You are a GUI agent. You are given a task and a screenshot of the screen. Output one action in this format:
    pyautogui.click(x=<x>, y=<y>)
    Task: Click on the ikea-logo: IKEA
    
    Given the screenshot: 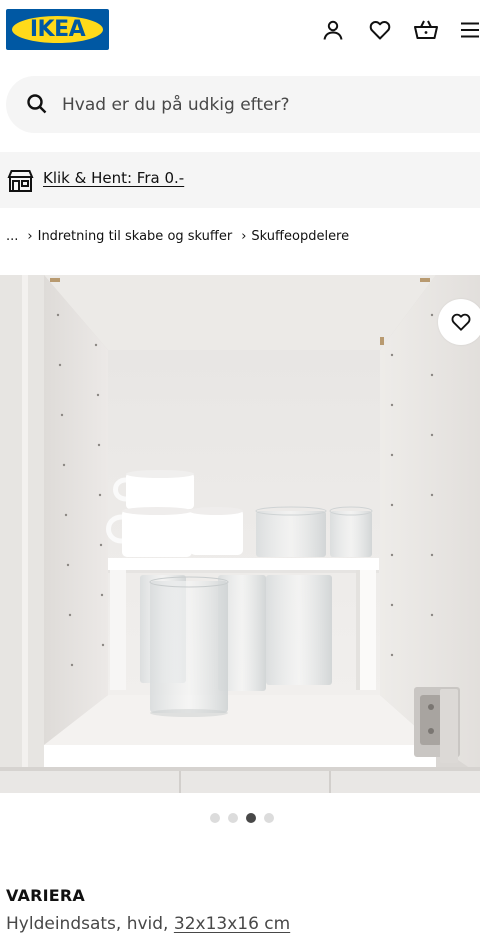 What is the action you would take?
    pyautogui.click(x=57, y=29)
    